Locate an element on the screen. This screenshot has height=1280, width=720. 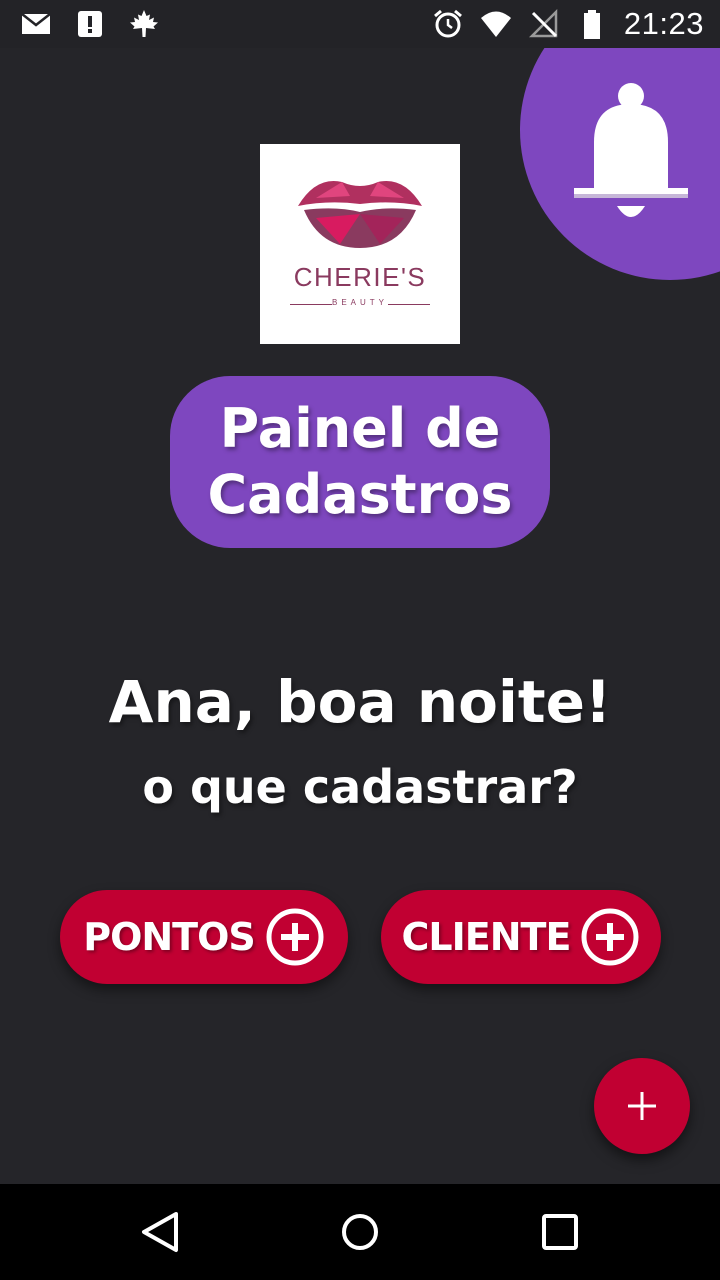
alert-icon is located at coordinates (90, 24).